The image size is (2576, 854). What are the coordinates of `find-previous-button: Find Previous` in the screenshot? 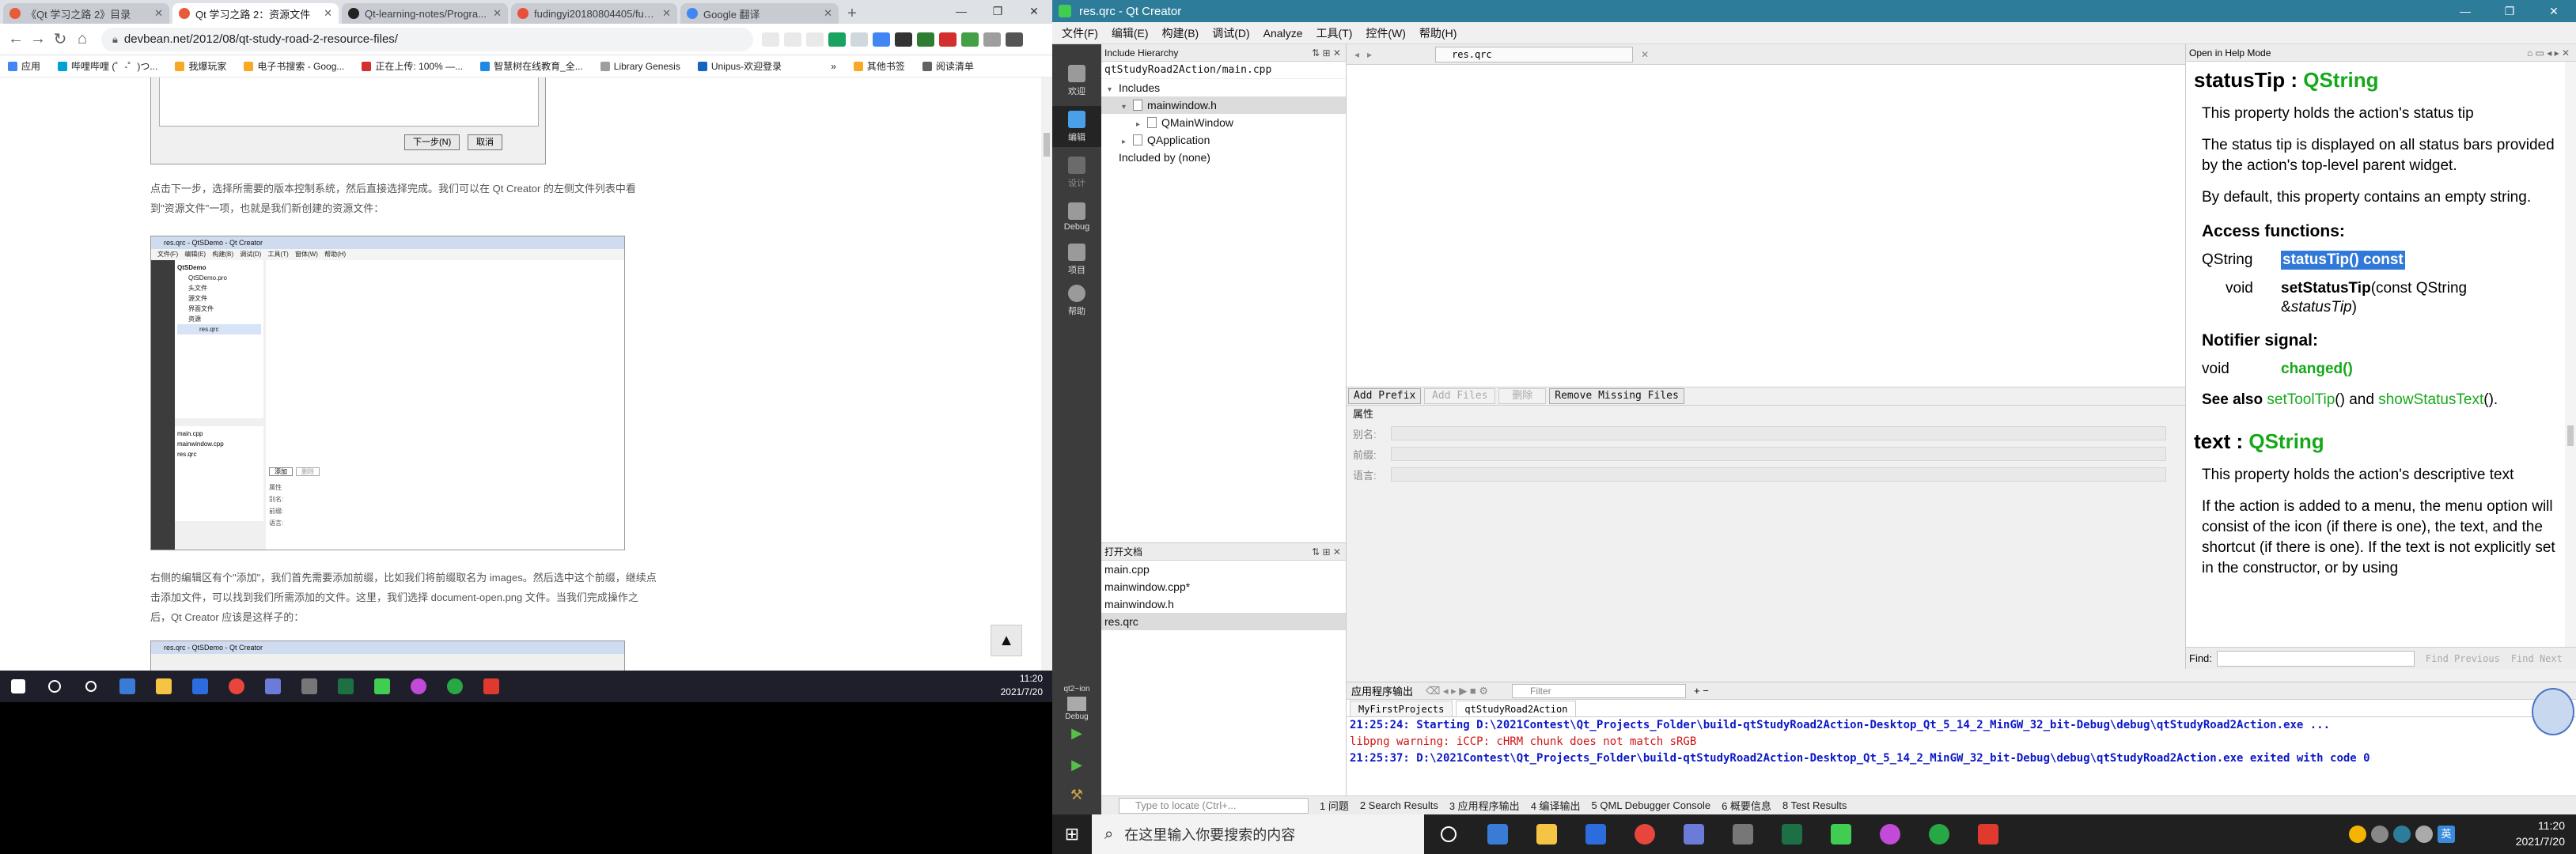 It's located at (2463, 658).